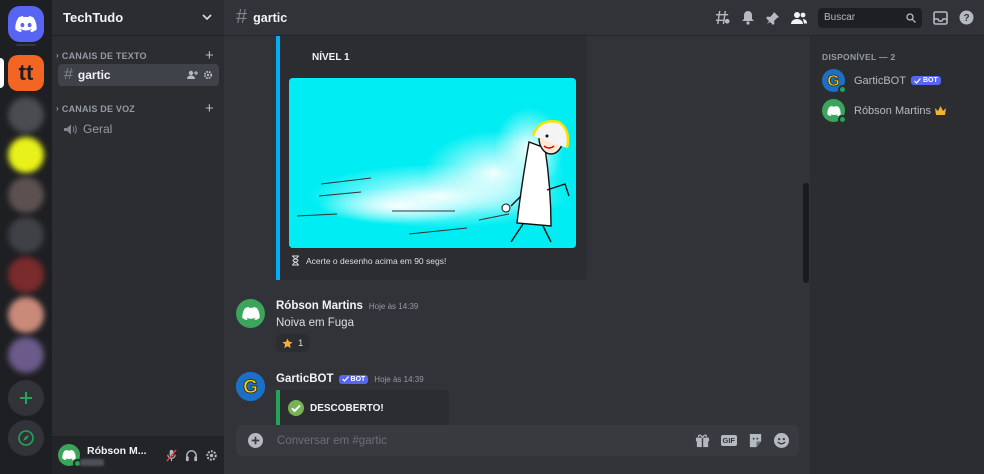 The height and width of the screenshot is (474, 984). Describe the element at coordinates (192, 75) in the screenshot. I see `invite-icon` at that location.